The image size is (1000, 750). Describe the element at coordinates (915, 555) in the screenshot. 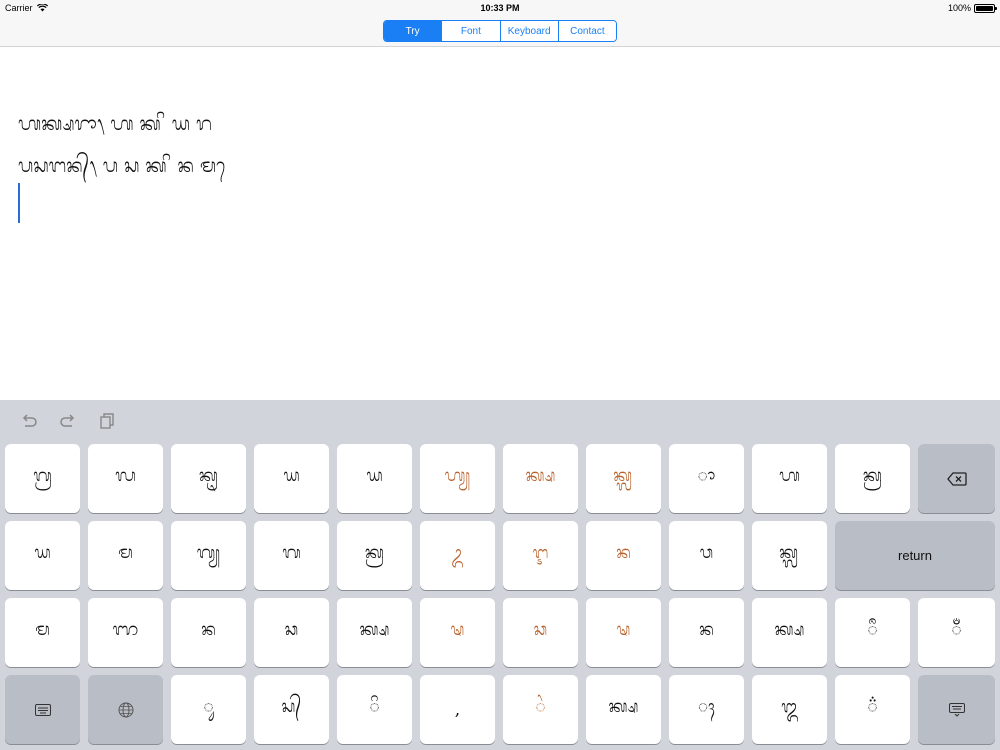

I see `return-button: return` at that location.